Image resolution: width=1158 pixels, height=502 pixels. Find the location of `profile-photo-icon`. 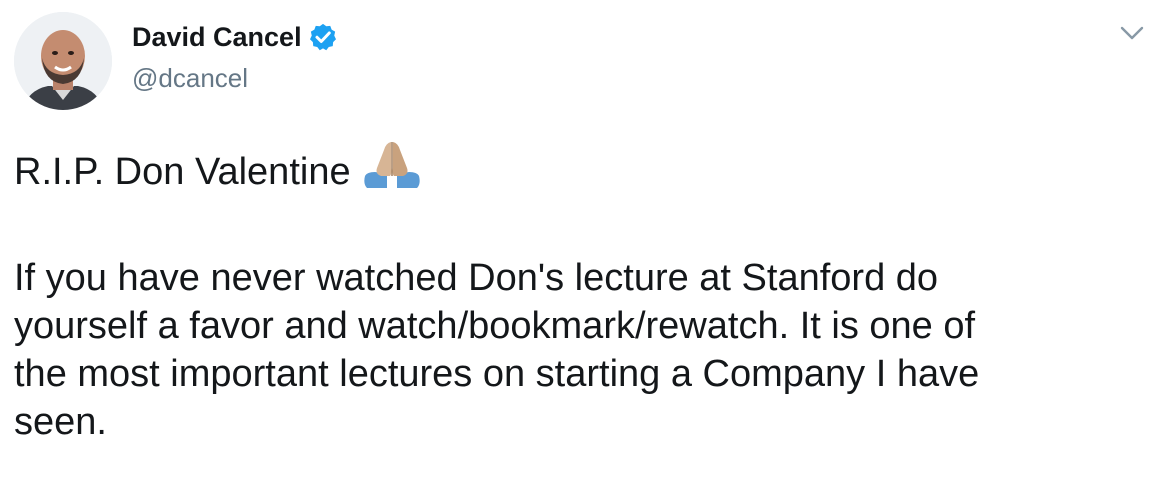

profile-photo-icon is located at coordinates (63, 61).